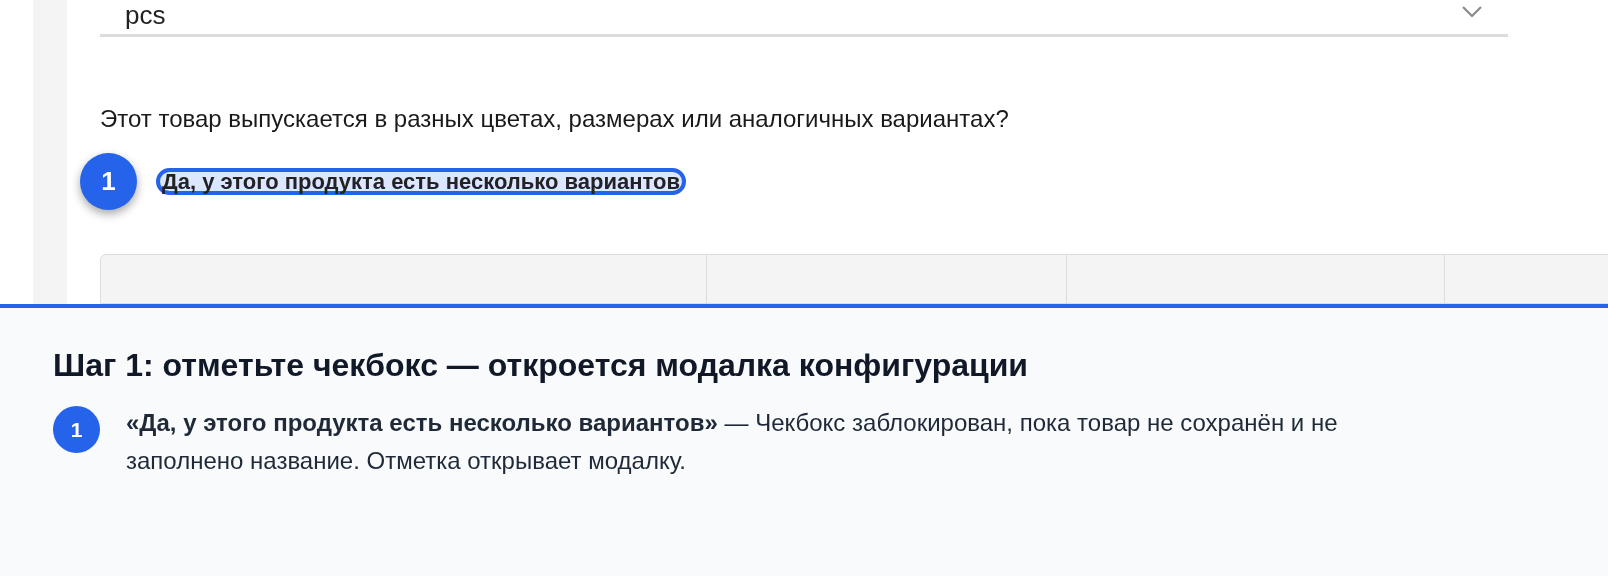 The width and height of the screenshot is (1608, 576). Describe the element at coordinates (1472, 12) in the screenshot. I see `chevron-down-icon` at that location.